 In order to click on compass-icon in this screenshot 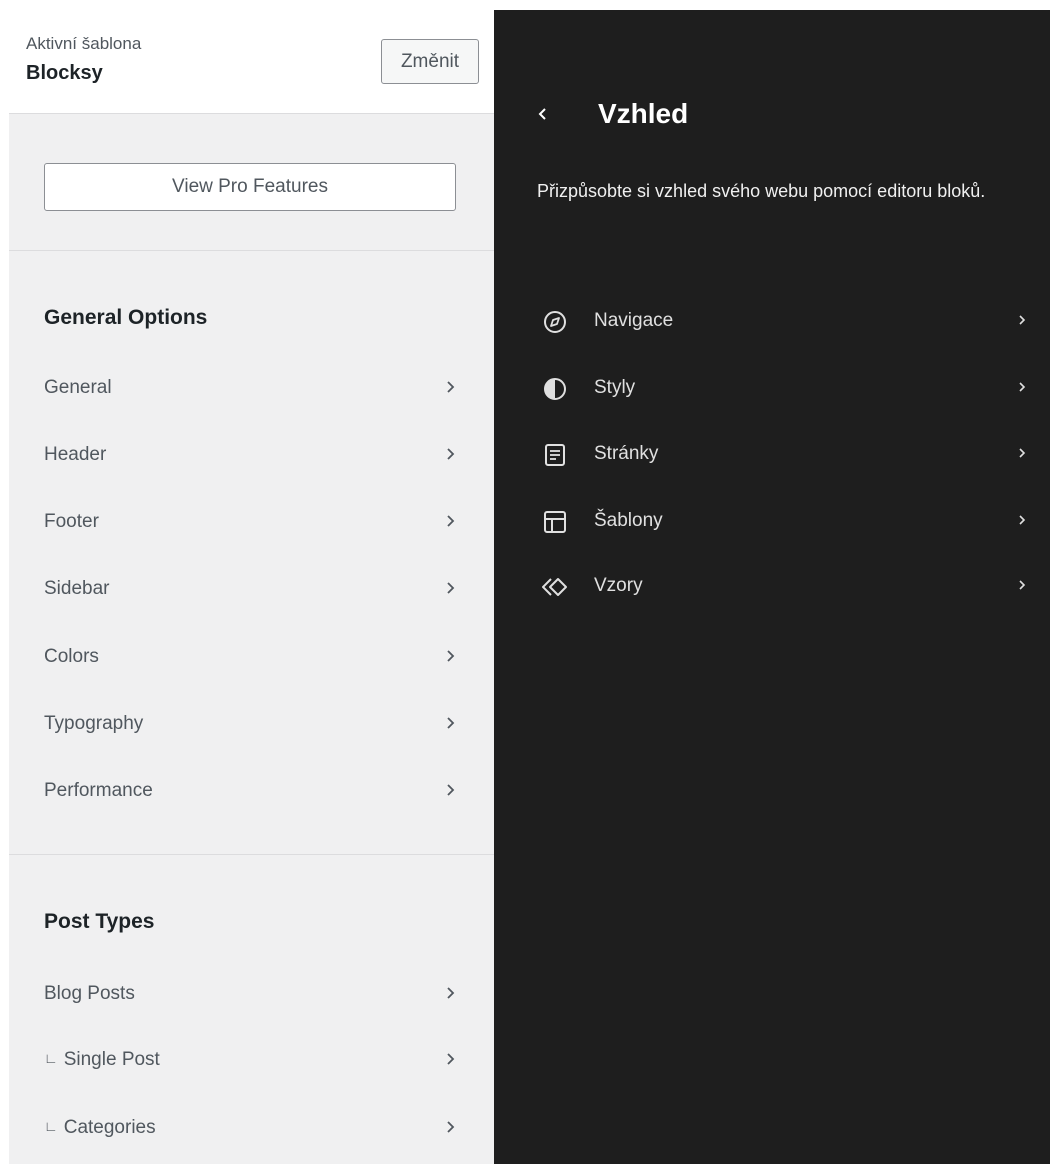, I will do `click(555, 322)`.